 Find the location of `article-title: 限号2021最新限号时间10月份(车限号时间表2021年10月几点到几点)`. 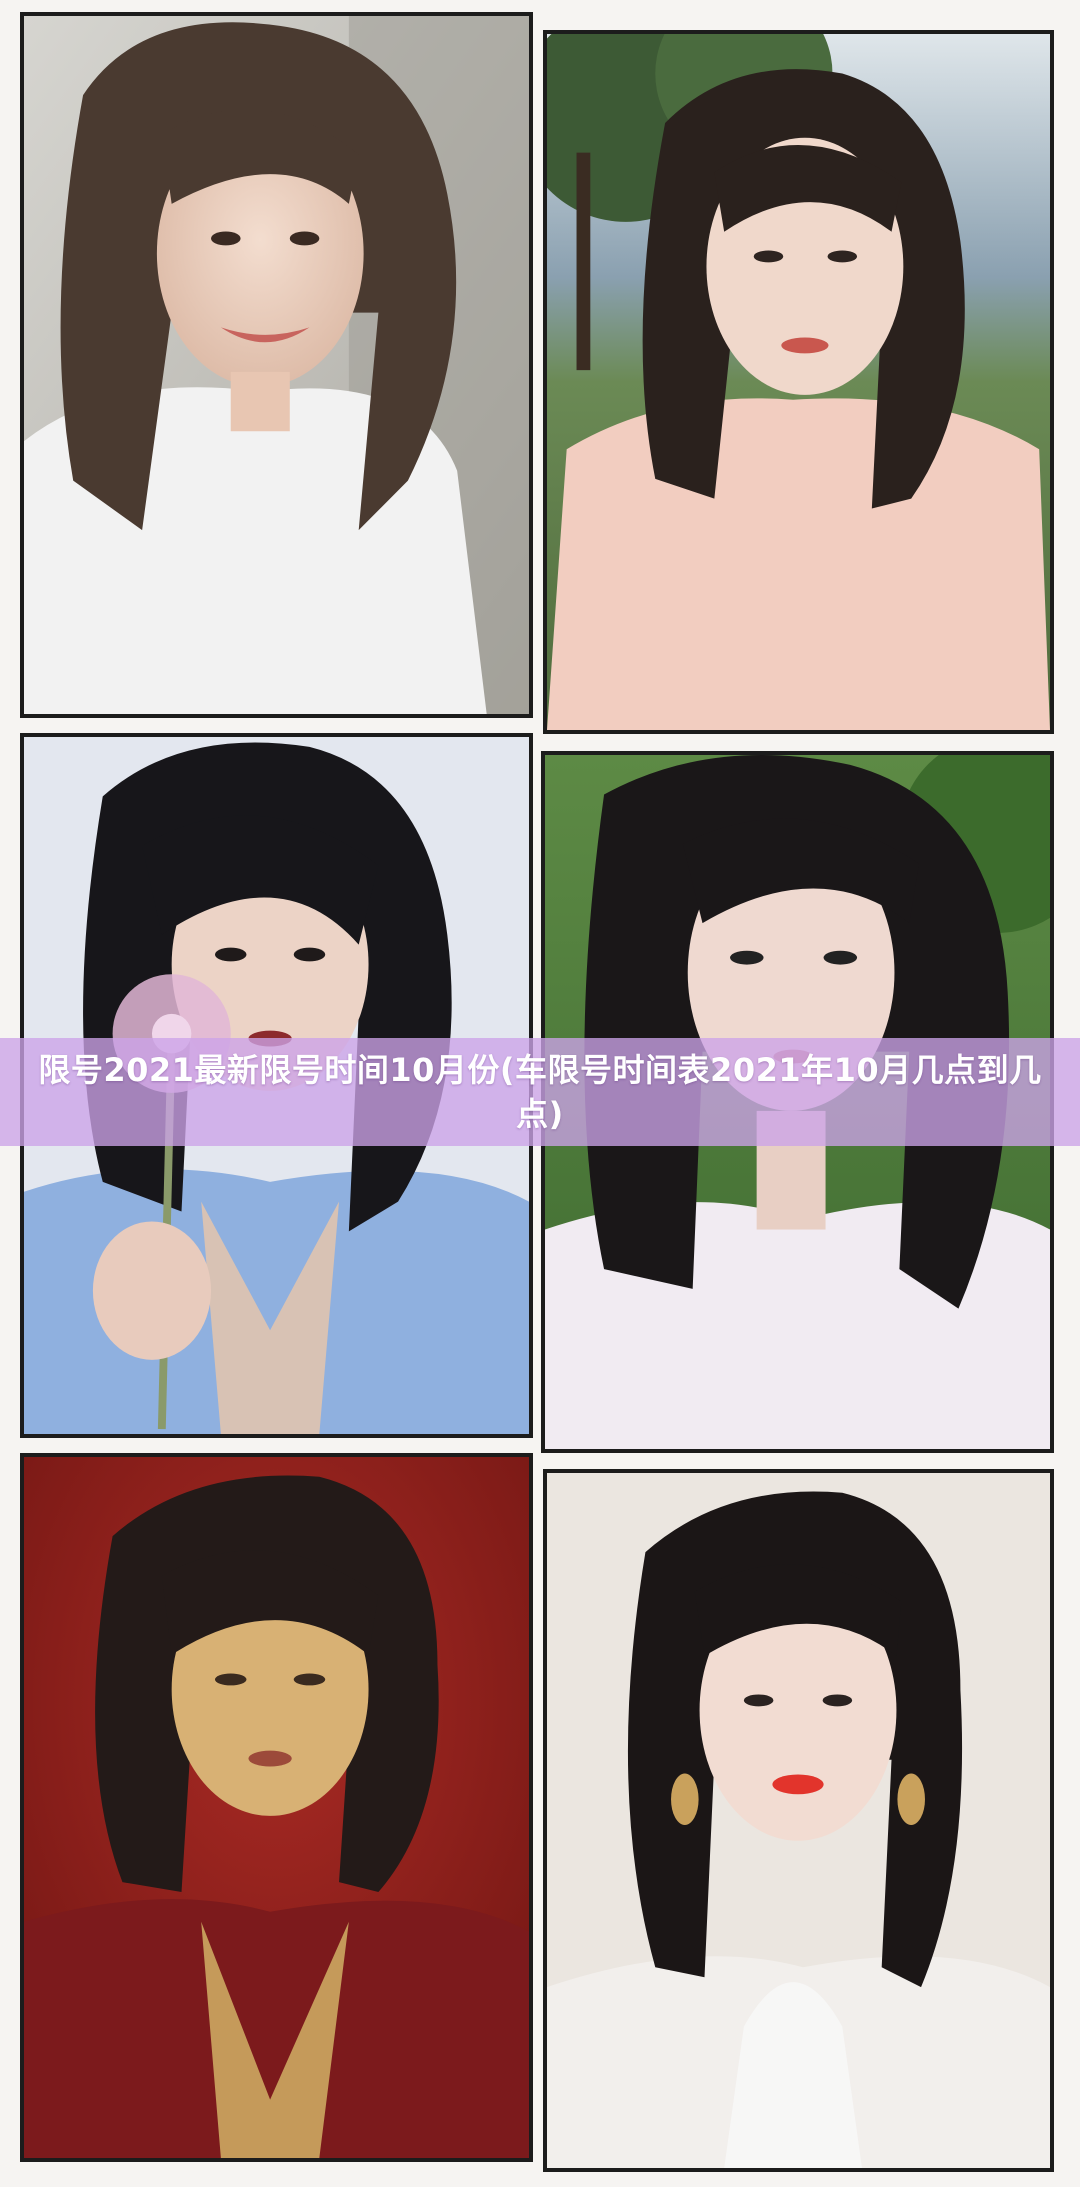

article-title: 限号2021最新限号时间10月份(车限号时间表2021年10月几点到几点) is located at coordinates (540, 1092).